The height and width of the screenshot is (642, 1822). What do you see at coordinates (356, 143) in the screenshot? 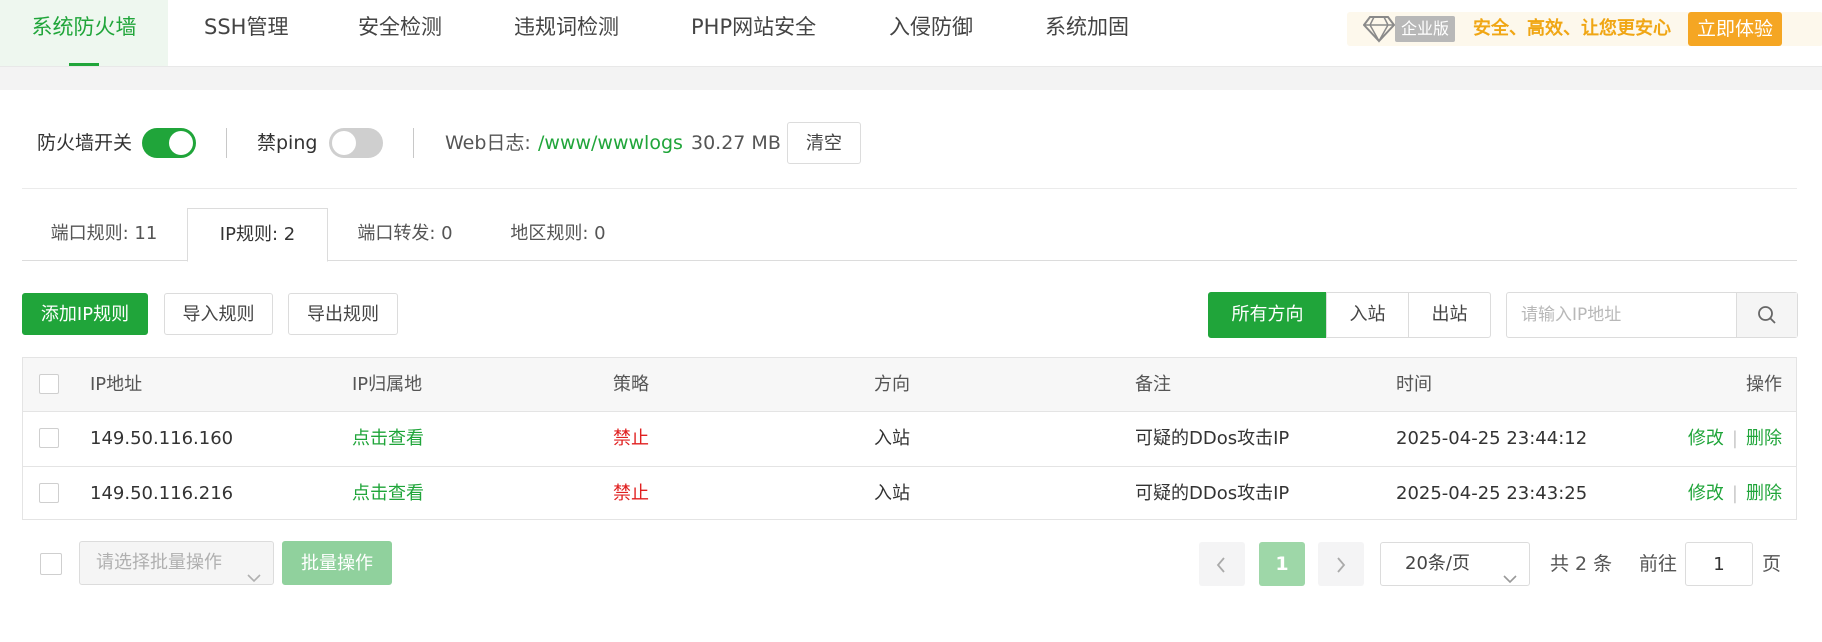
I see `ping-toggle` at bounding box center [356, 143].